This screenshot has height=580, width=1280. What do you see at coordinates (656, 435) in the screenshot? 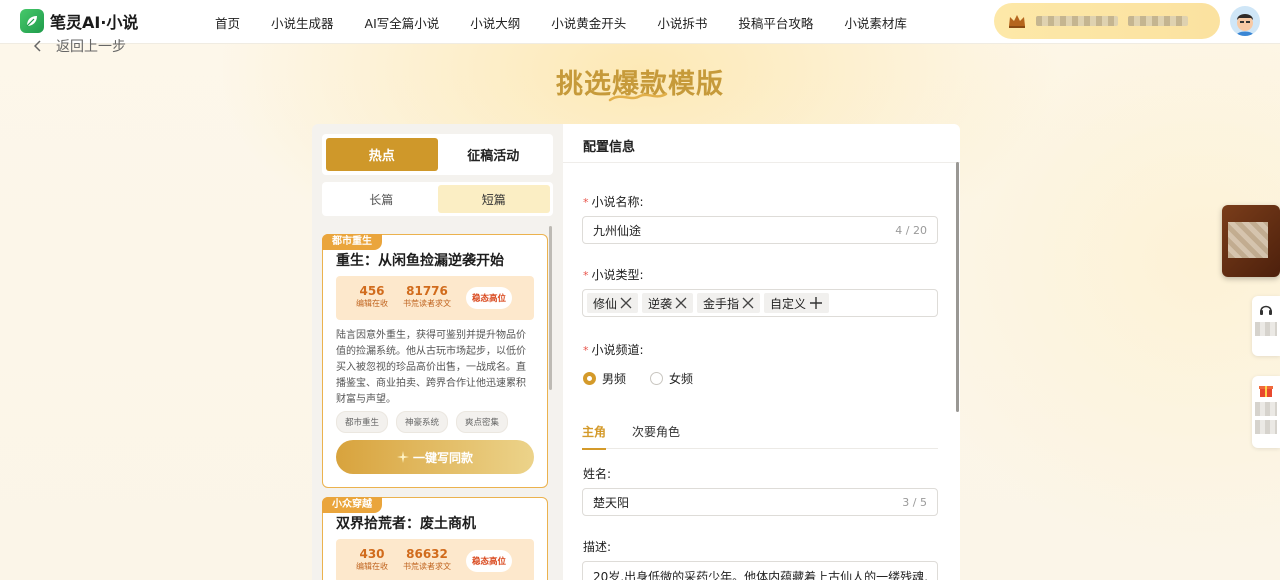
I see `tab-secondary-role: 次要角色` at bounding box center [656, 435].